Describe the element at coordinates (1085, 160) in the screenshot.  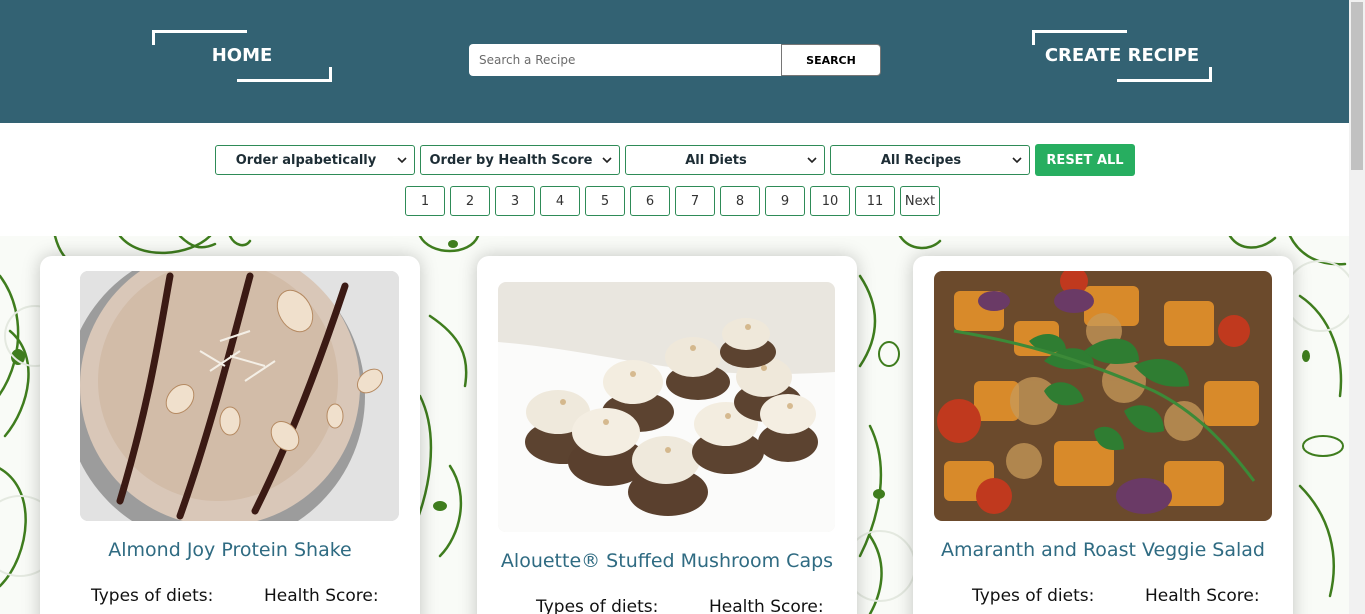
I see `reset-all-button: RESET ALL` at that location.